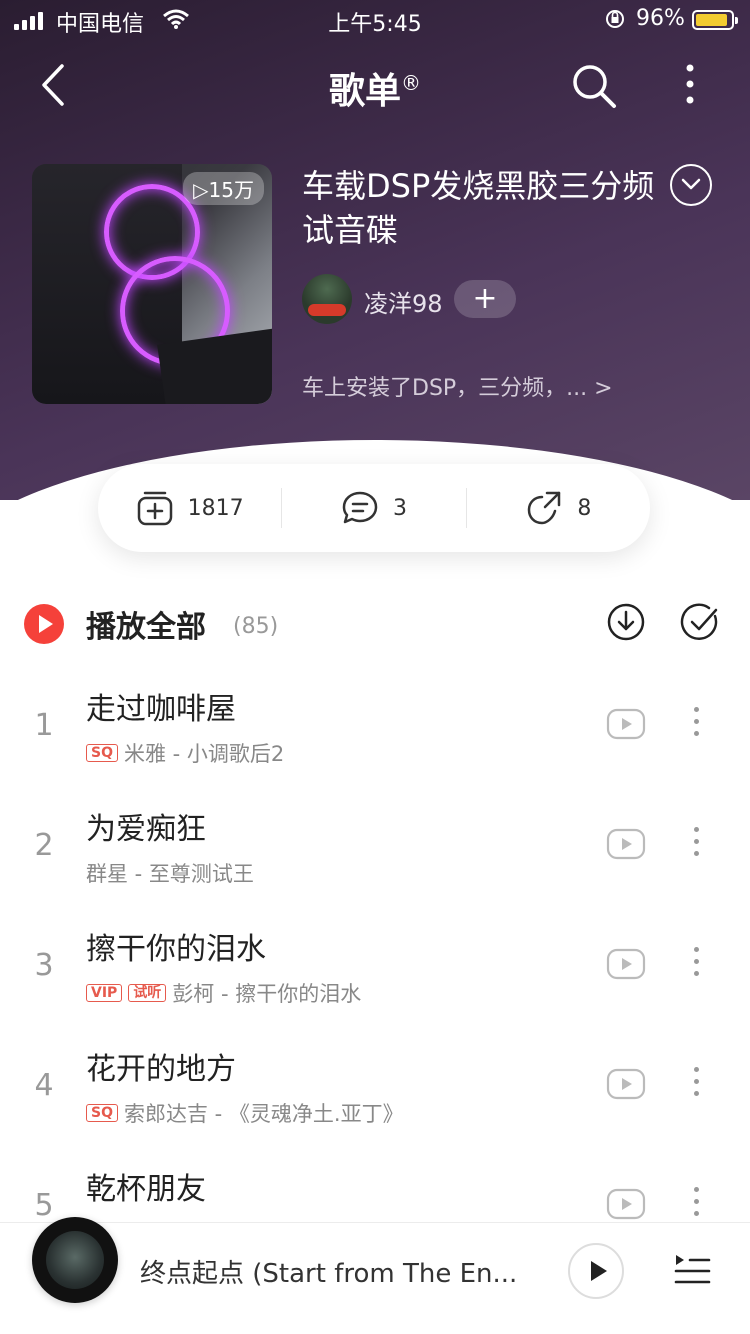 Image resolution: width=750 pixels, height=1334 pixels. What do you see at coordinates (360, 507) in the screenshot?
I see `comment-icon` at bounding box center [360, 507].